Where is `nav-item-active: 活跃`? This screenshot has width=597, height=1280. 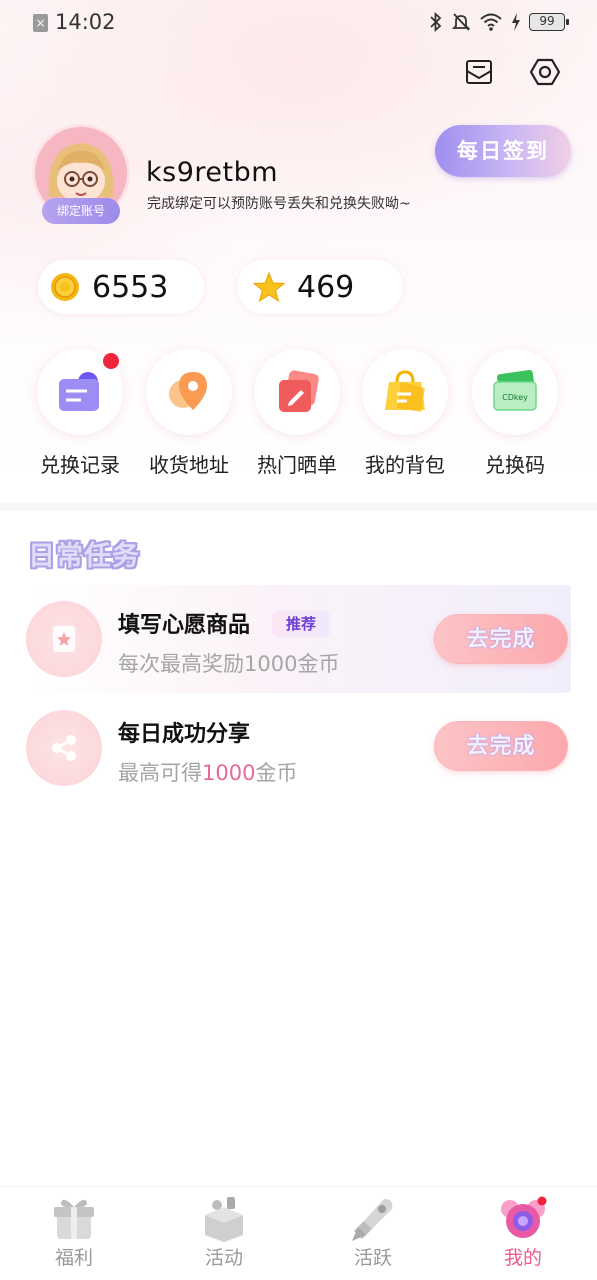 nav-item-active: 活跃 is located at coordinates (373, 1232).